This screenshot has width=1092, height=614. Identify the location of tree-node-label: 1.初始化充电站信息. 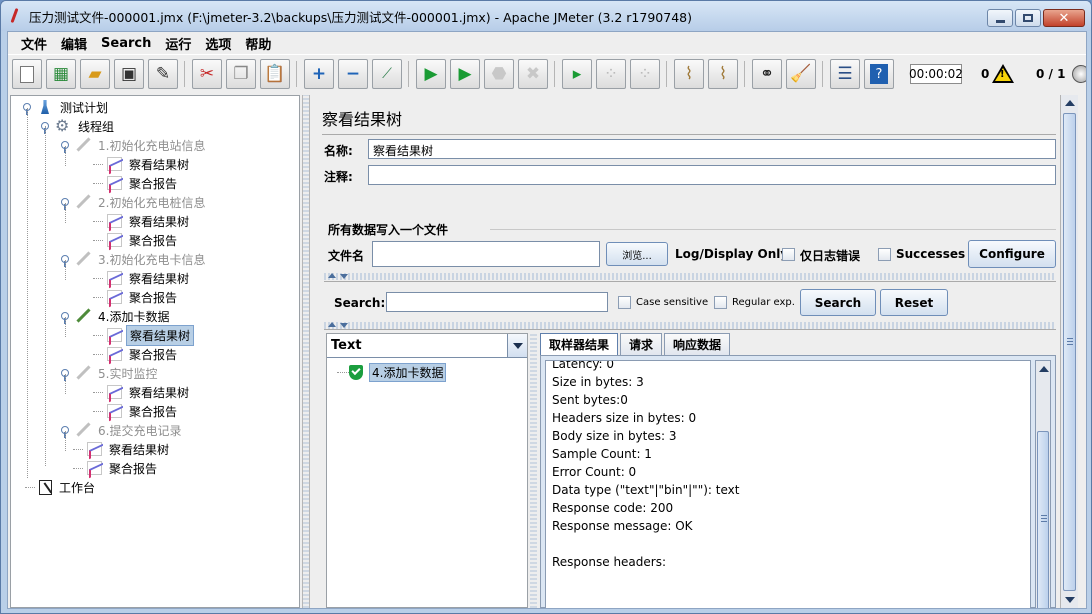
(152, 145).